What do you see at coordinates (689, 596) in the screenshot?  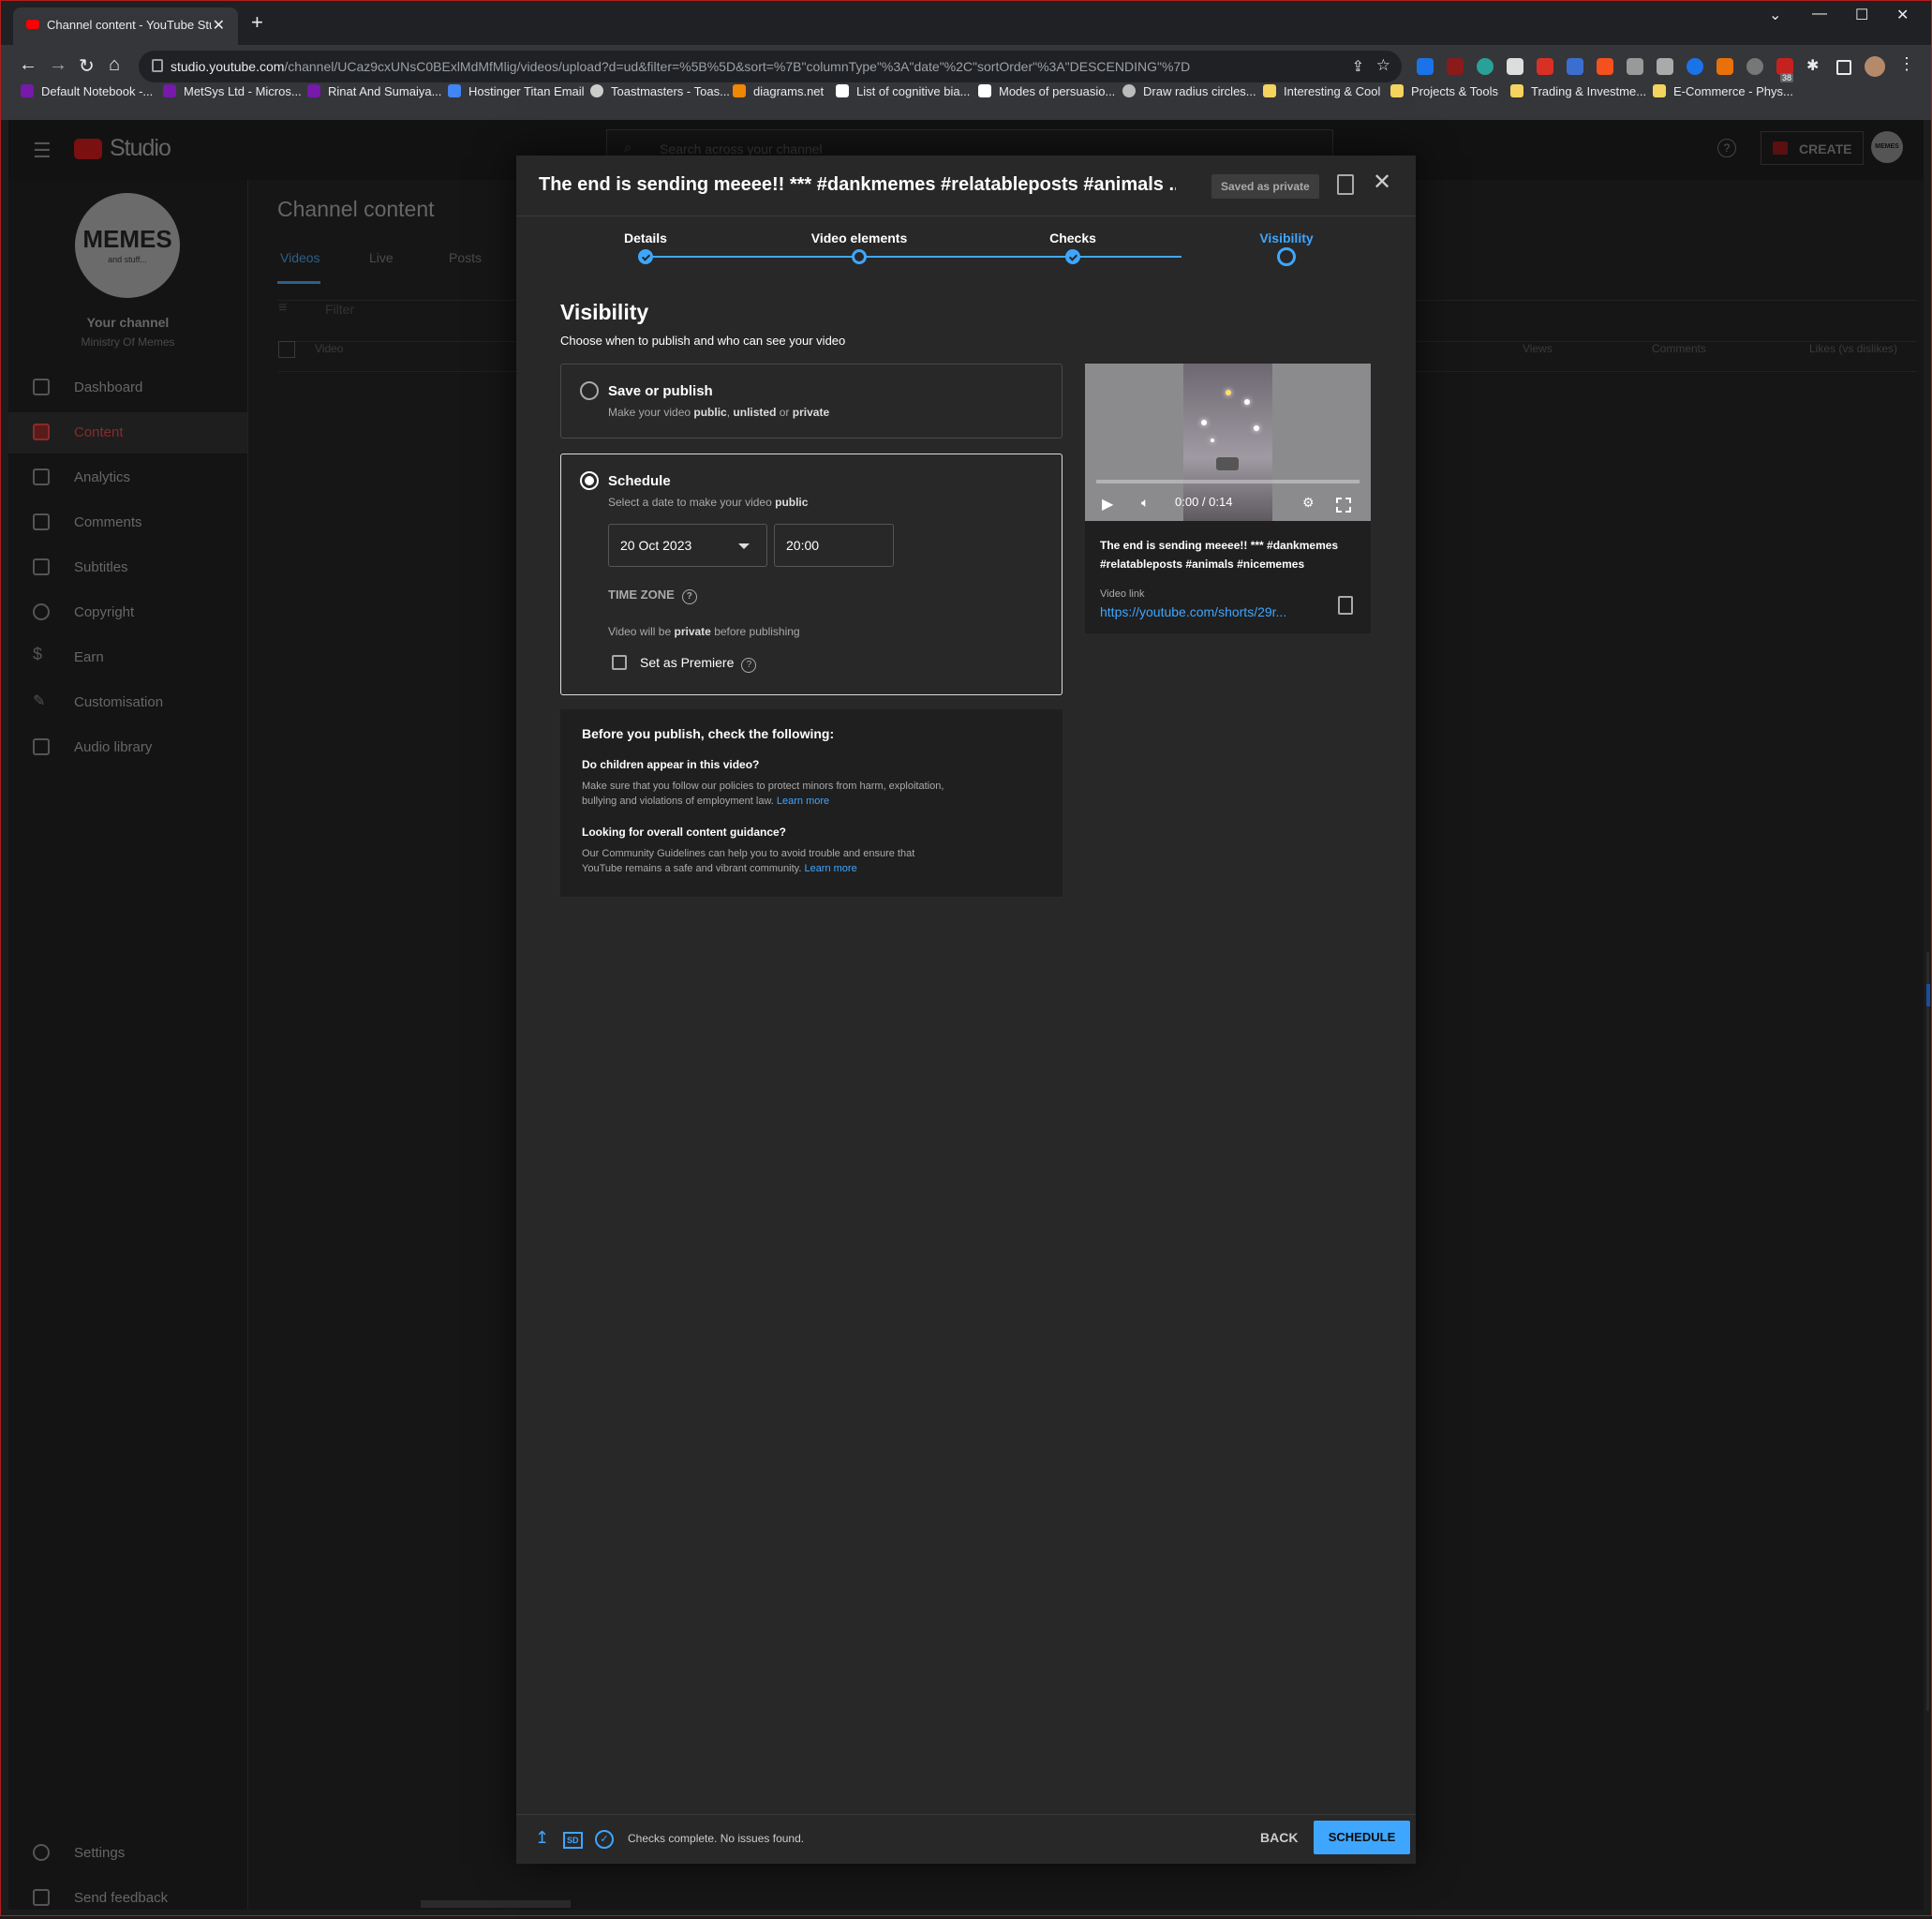 I see `timezone-help-icon: ?` at bounding box center [689, 596].